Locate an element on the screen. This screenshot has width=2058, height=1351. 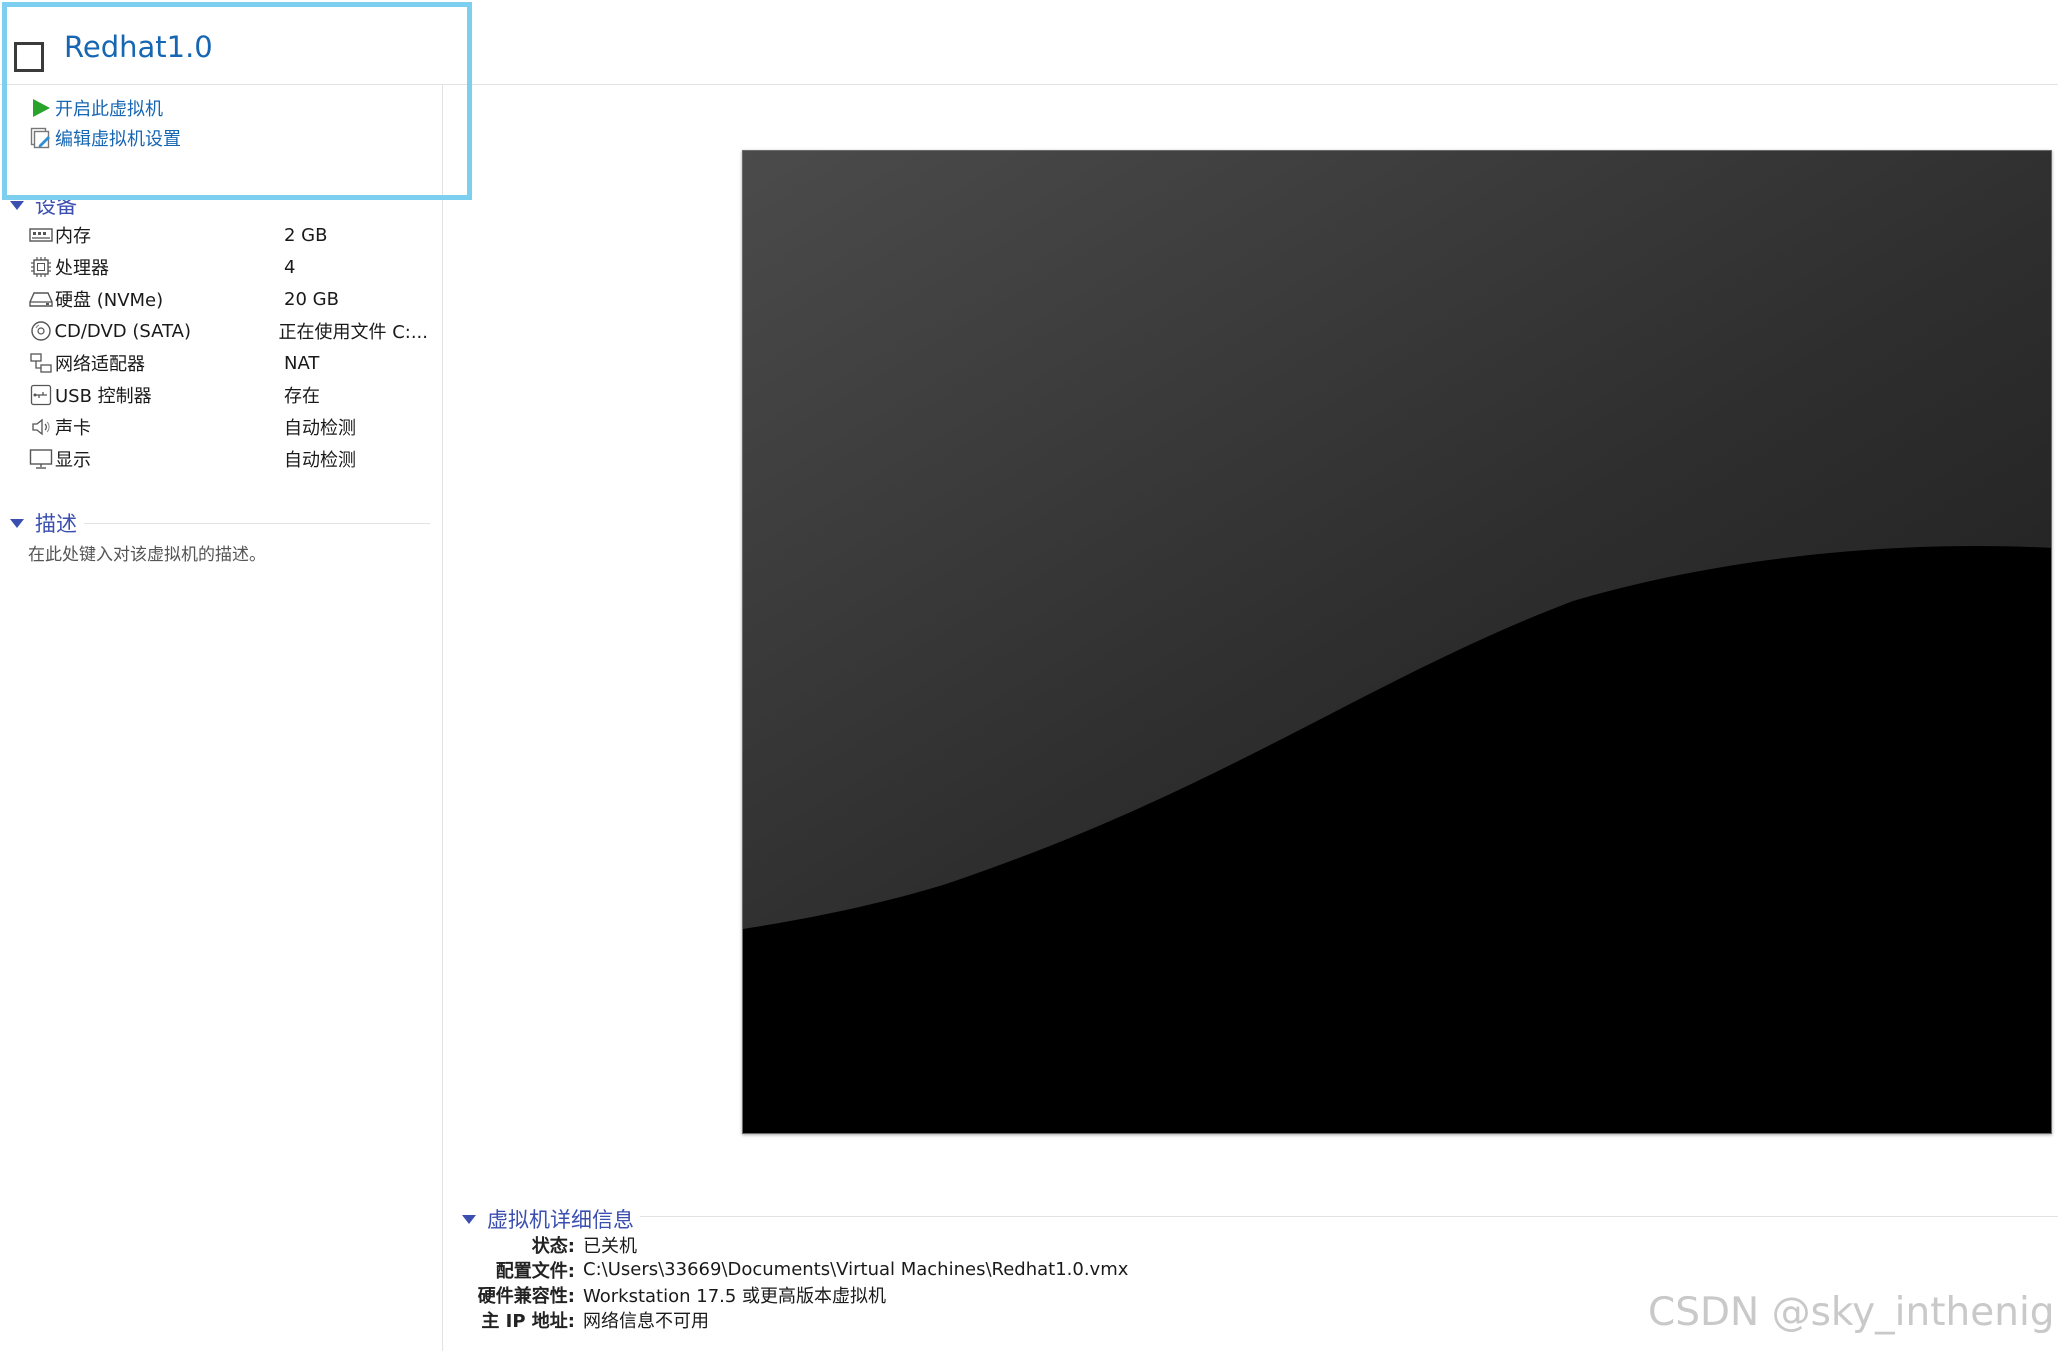
device-value: NAT is located at coordinates (302, 363).